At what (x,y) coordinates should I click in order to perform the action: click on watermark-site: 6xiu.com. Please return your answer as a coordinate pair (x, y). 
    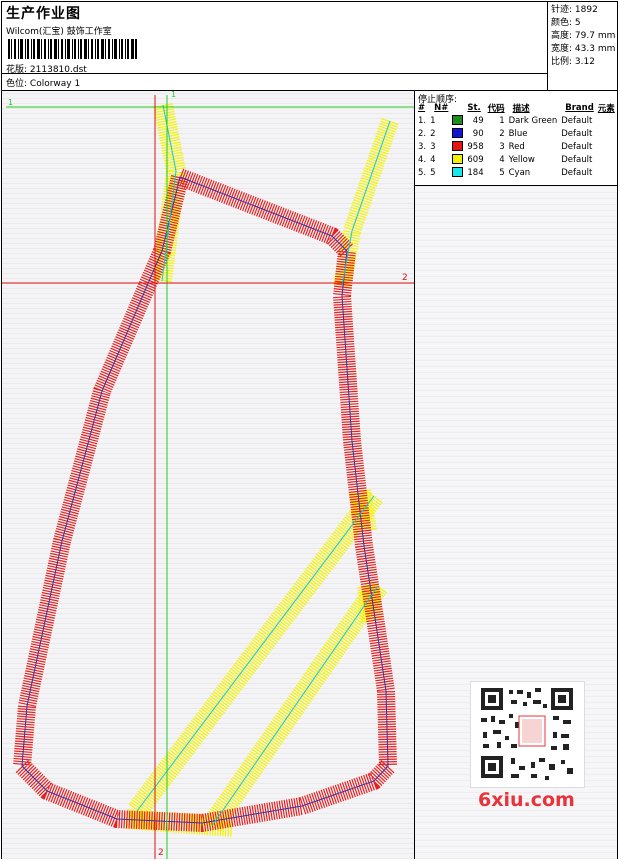
    Looking at the image, I should click on (526, 800).